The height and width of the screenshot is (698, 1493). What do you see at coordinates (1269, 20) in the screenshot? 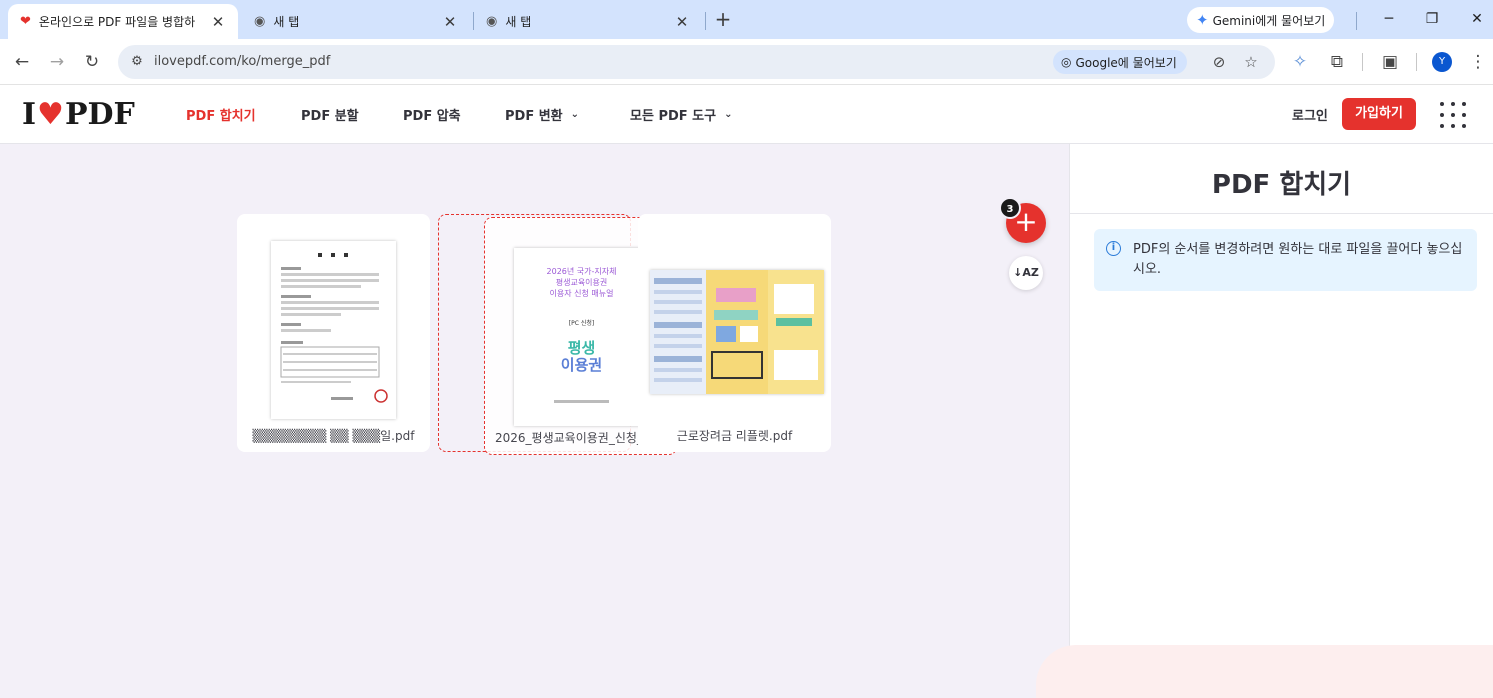
I see `ask-gemini-label: Gemini에게 물어보기` at bounding box center [1269, 20].